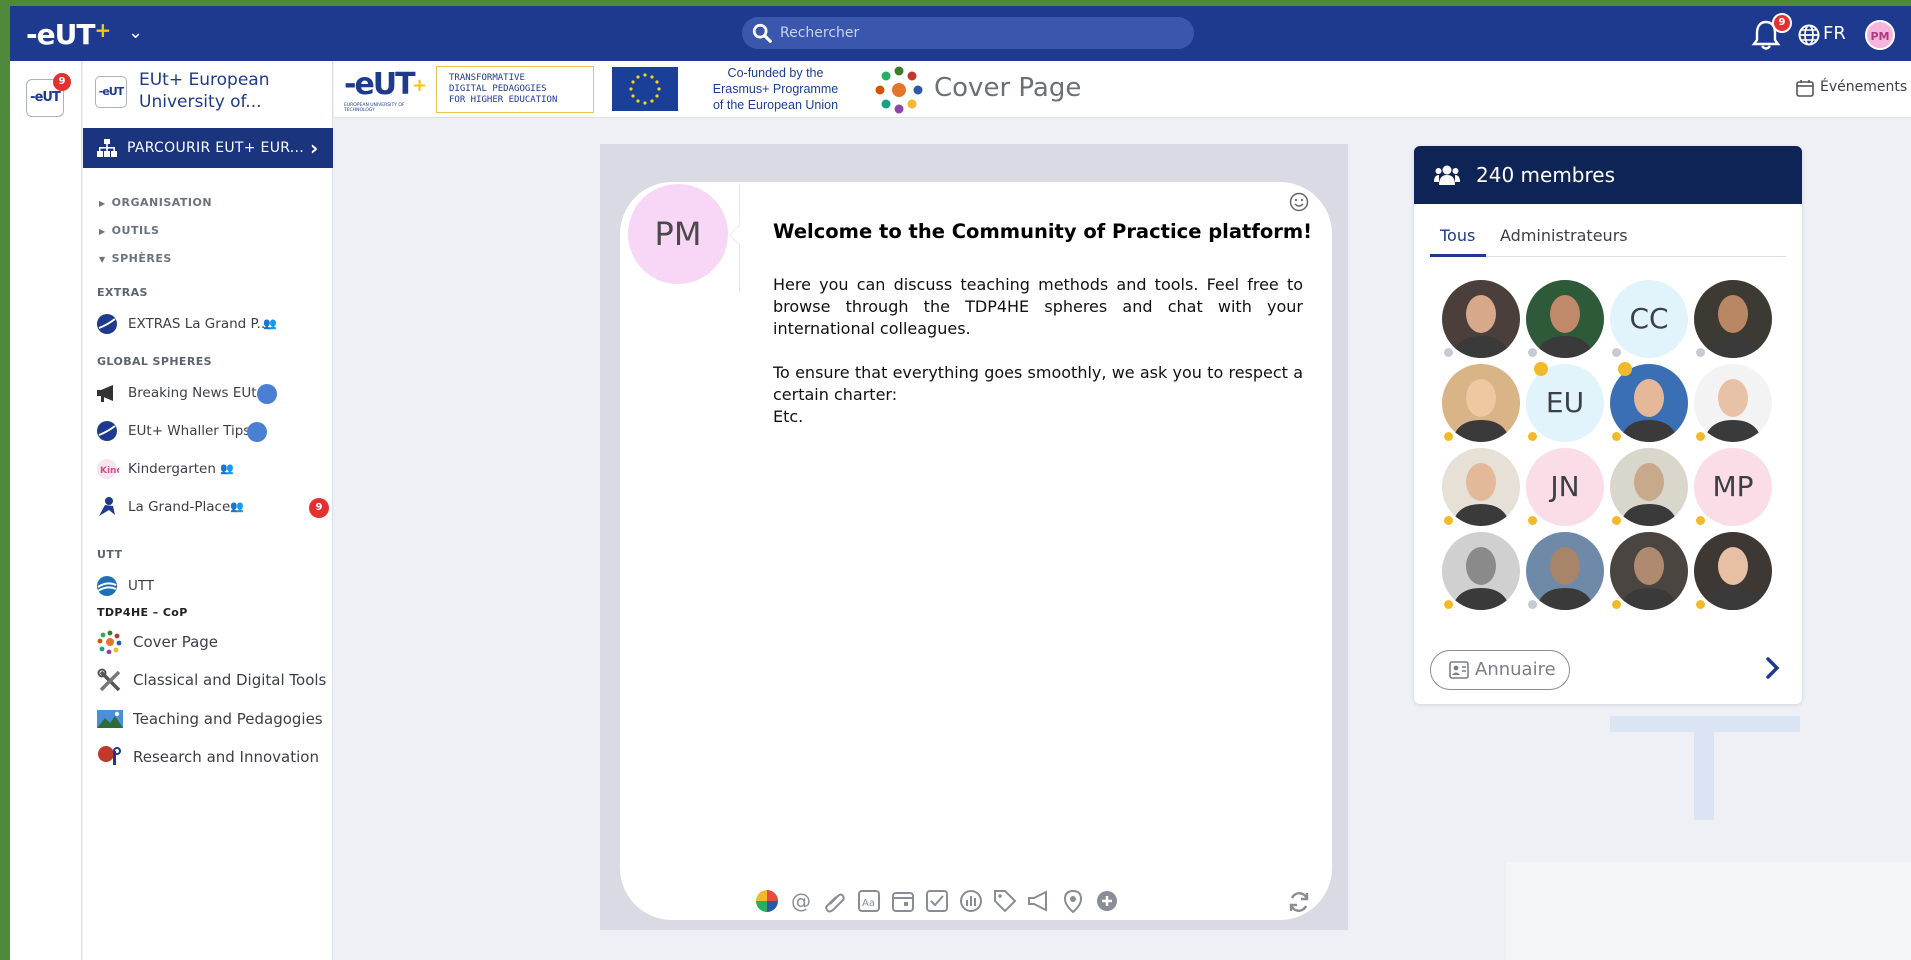  I want to click on poll-icon, so click(971, 901).